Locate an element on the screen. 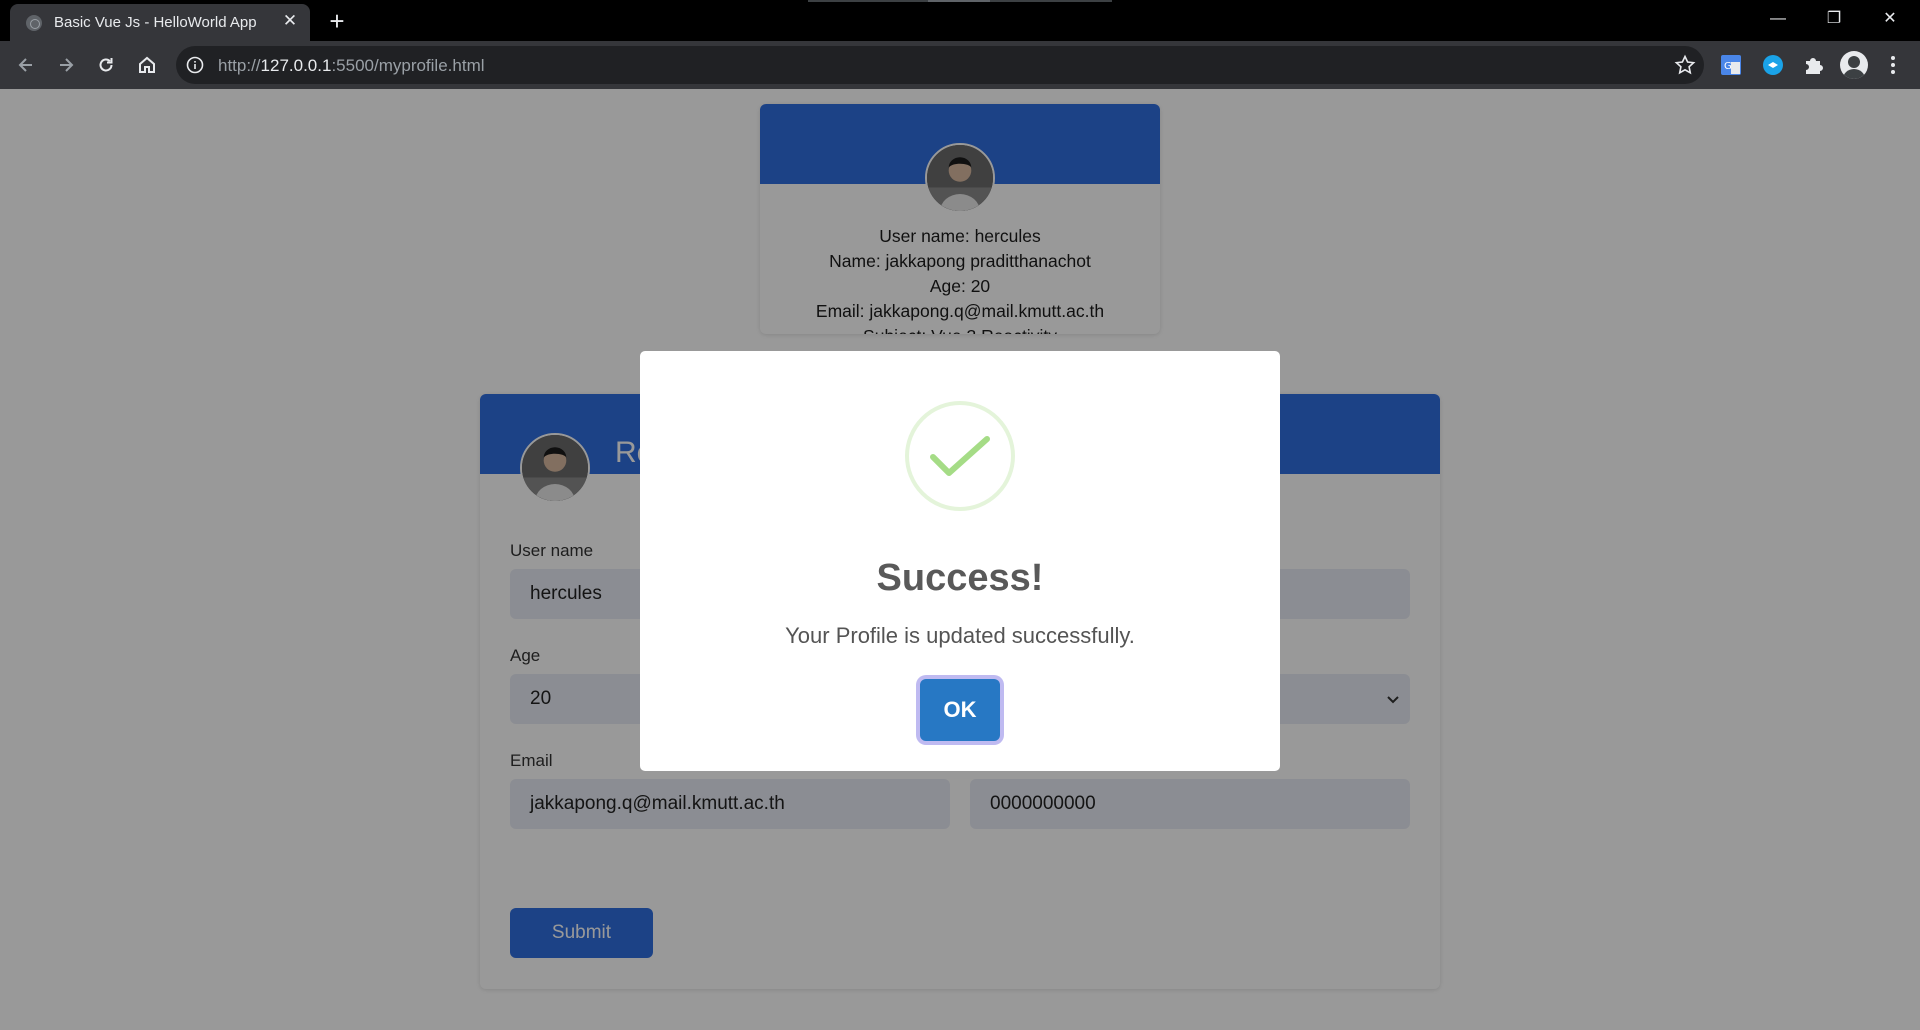 Image resolution: width=1920 pixels, height=1030 pixels. url-host: 127.0.0.1 is located at coordinates (296, 65).